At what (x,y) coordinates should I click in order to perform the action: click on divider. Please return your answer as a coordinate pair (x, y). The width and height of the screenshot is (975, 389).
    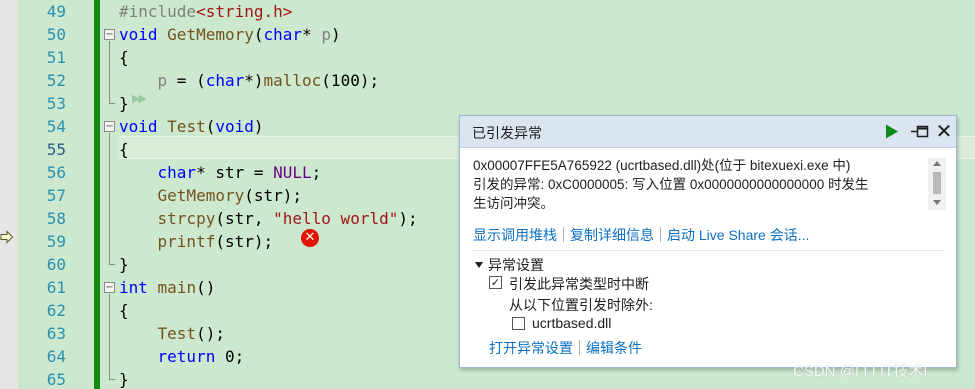
    Looking at the image, I should click on (709, 250).